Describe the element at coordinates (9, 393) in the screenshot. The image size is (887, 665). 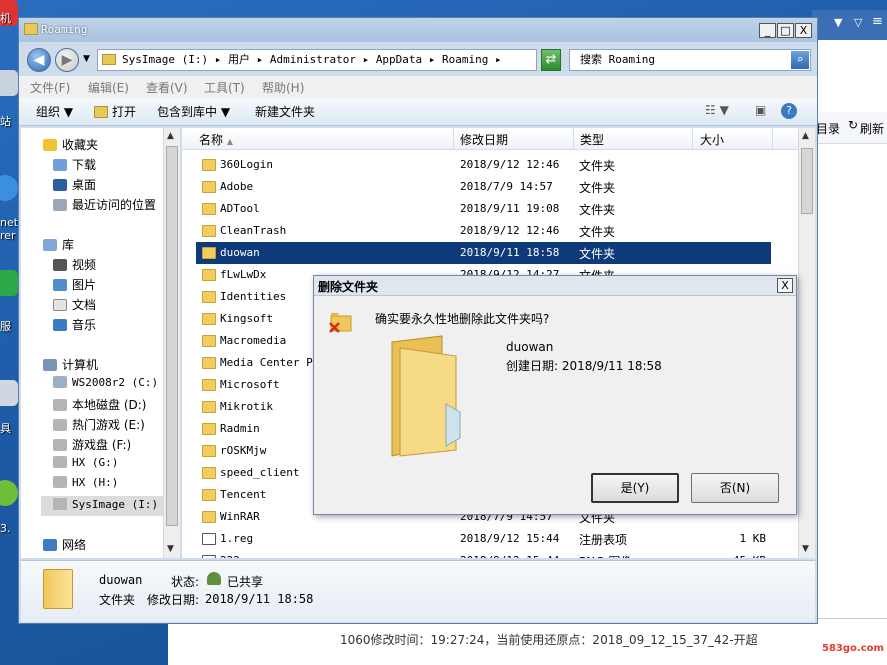
I see `tool-icon` at that location.